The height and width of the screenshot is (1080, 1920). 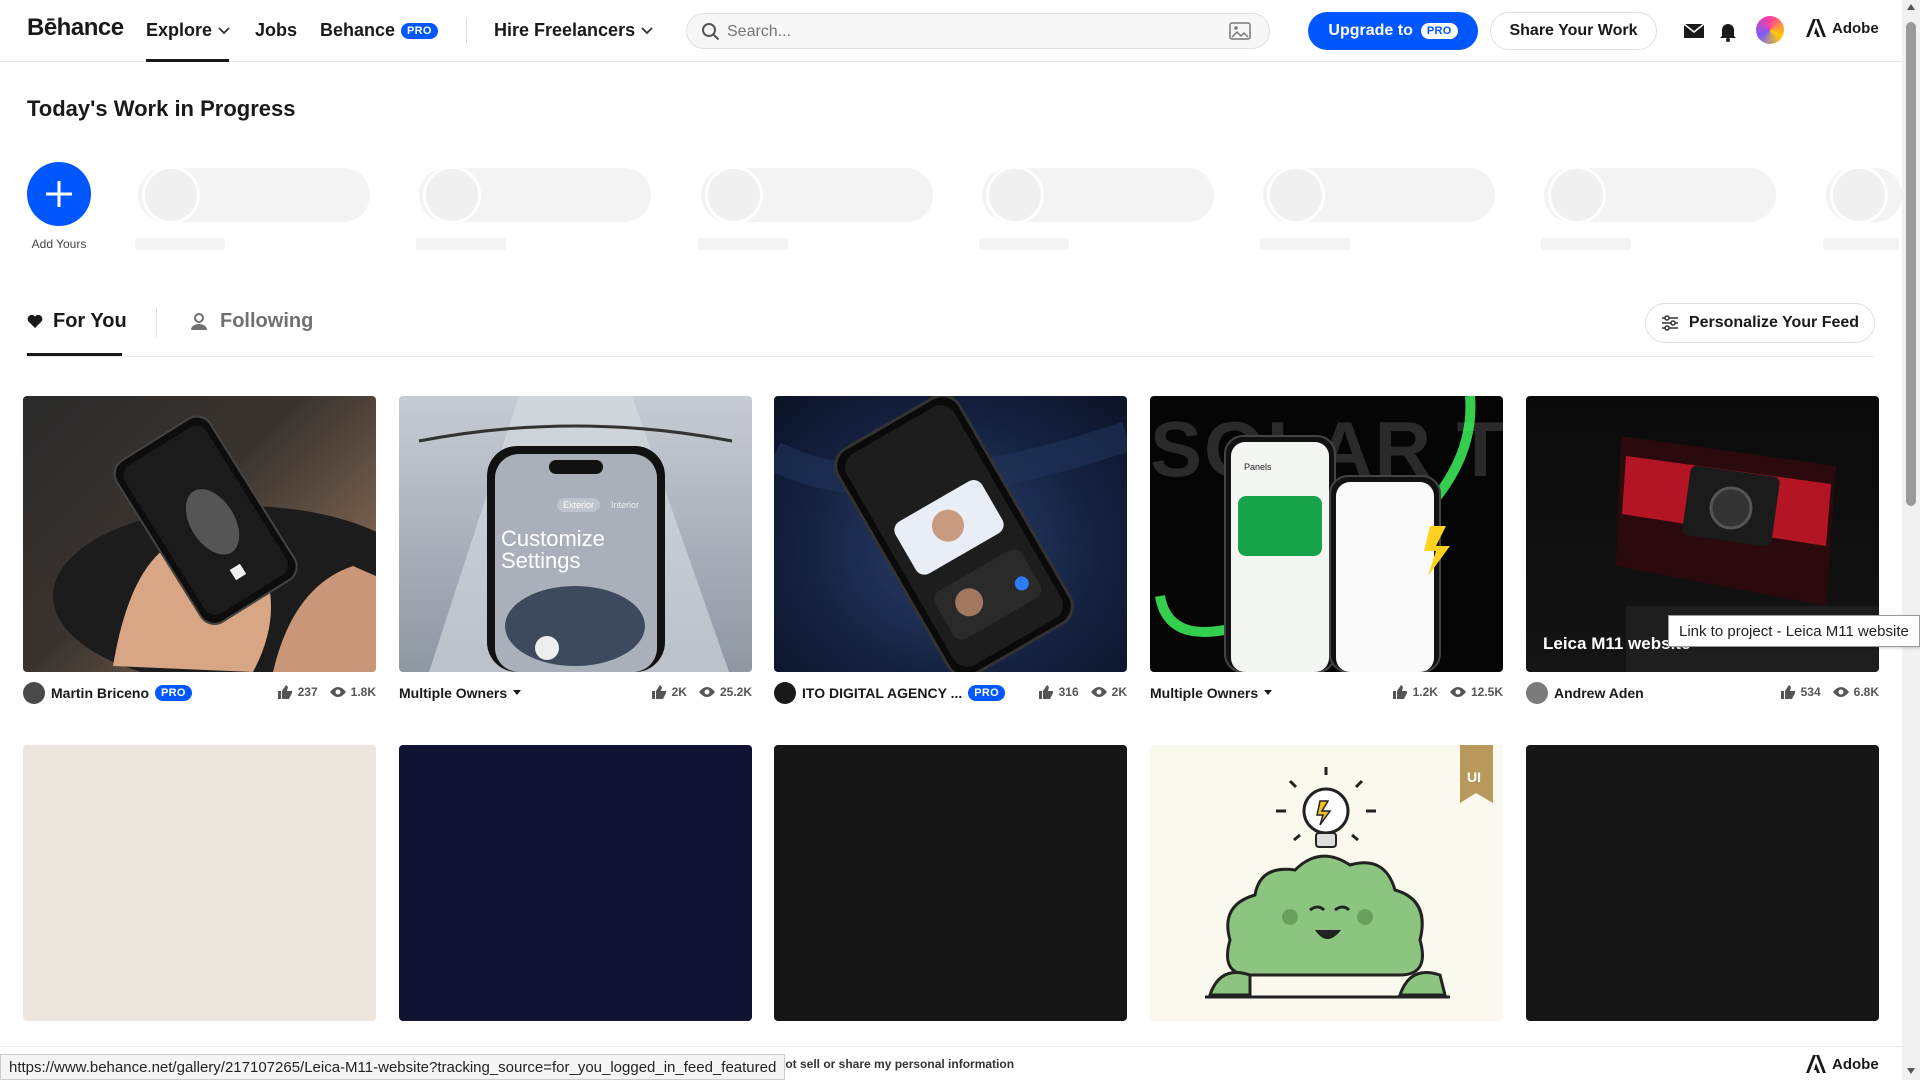 What do you see at coordinates (1326, 534) in the screenshot?
I see `project-thumbnail: SOLAR TI Panels` at bounding box center [1326, 534].